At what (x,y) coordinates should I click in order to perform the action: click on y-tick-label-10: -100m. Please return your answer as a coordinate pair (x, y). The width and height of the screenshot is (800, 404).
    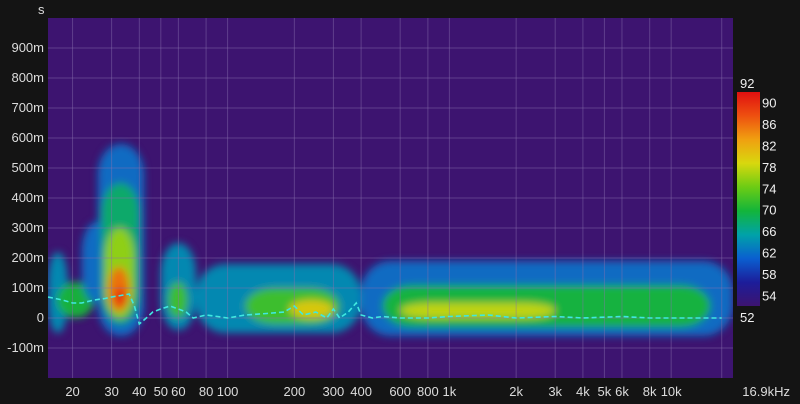
    Looking at the image, I should click on (25, 347).